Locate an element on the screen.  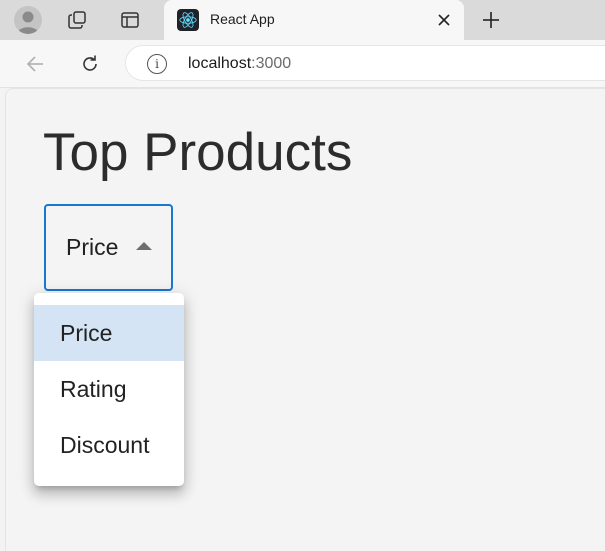
back-arrow-icon is located at coordinates (34, 64).